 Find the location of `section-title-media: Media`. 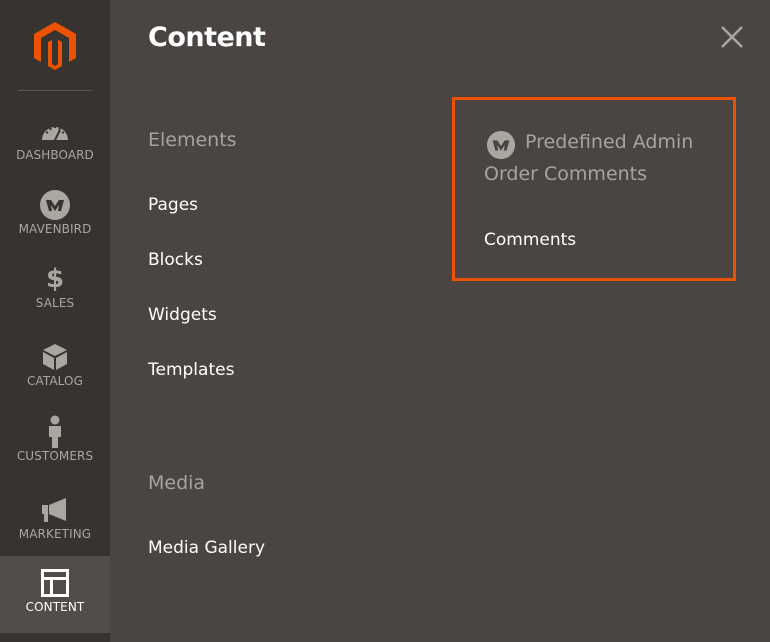

section-title-media: Media is located at coordinates (177, 483).